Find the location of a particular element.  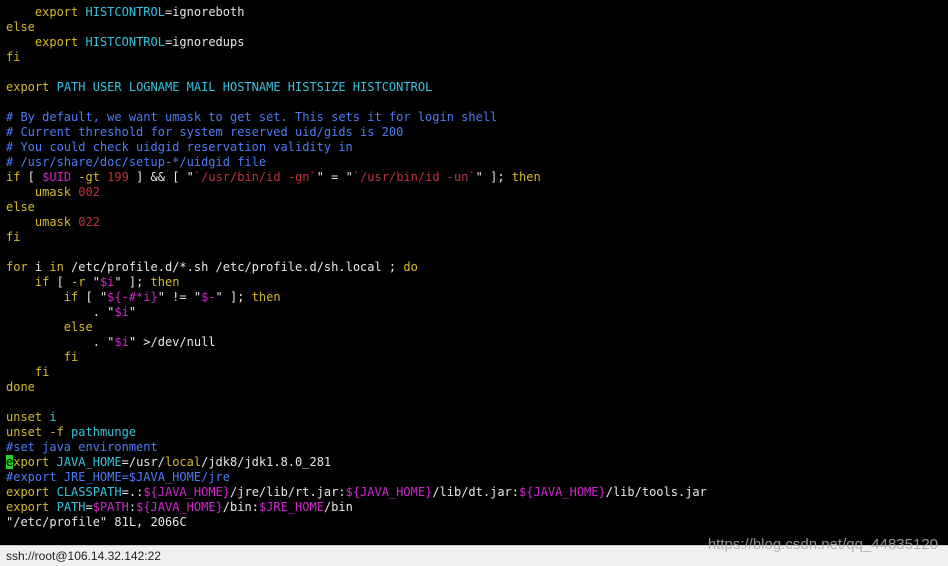

terminal-text-segment: = is located at coordinates (89, 507).